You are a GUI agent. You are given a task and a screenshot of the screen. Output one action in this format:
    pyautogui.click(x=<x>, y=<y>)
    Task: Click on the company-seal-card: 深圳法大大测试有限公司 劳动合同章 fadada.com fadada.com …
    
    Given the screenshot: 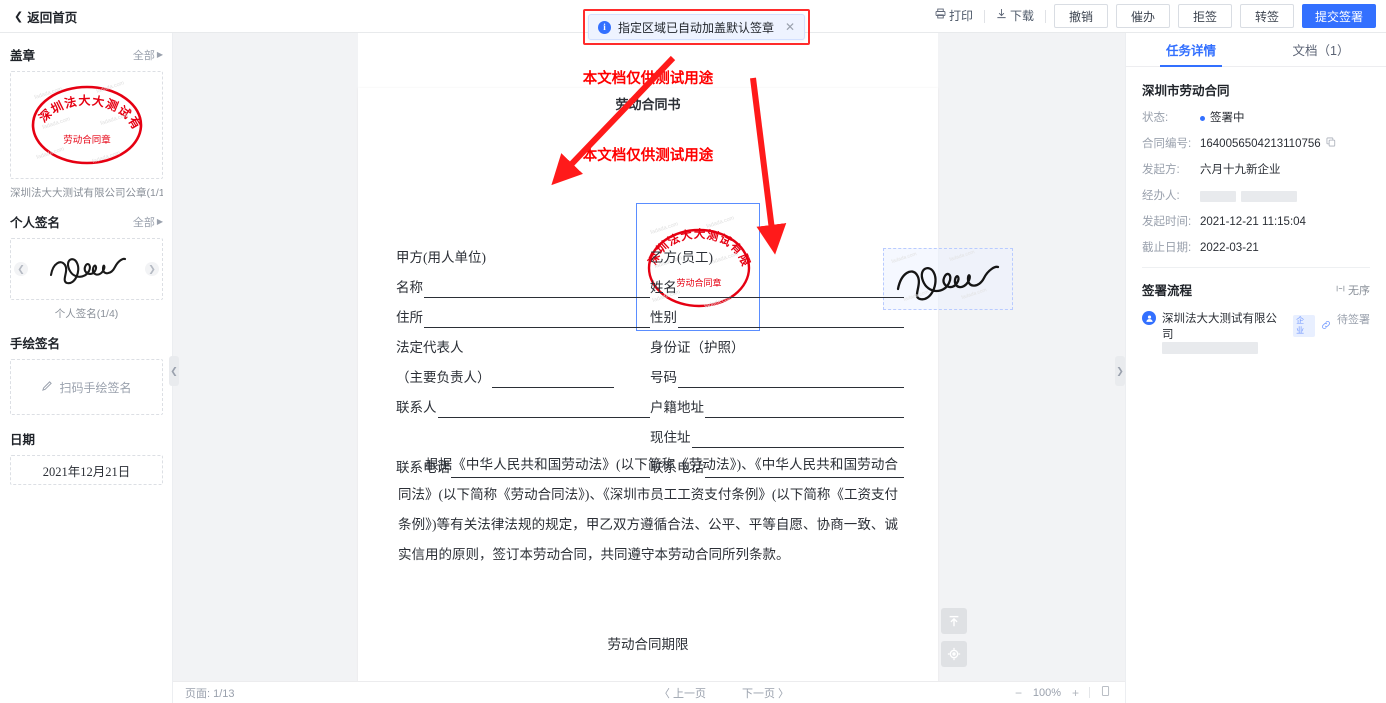 What is the action you would take?
    pyautogui.click(x=86, y=125)
    